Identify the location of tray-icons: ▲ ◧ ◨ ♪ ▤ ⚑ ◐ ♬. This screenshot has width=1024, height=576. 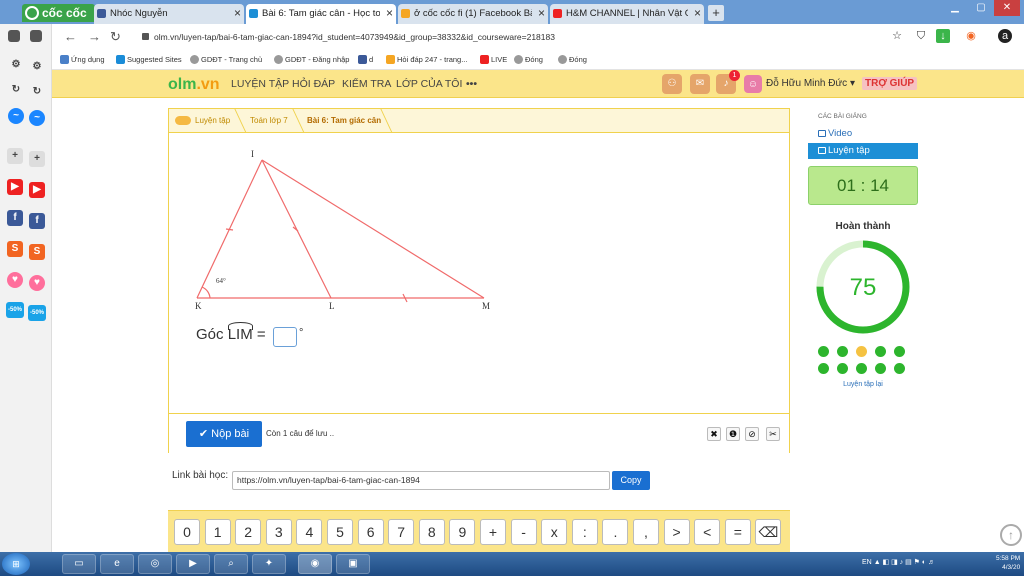
(904, 562).